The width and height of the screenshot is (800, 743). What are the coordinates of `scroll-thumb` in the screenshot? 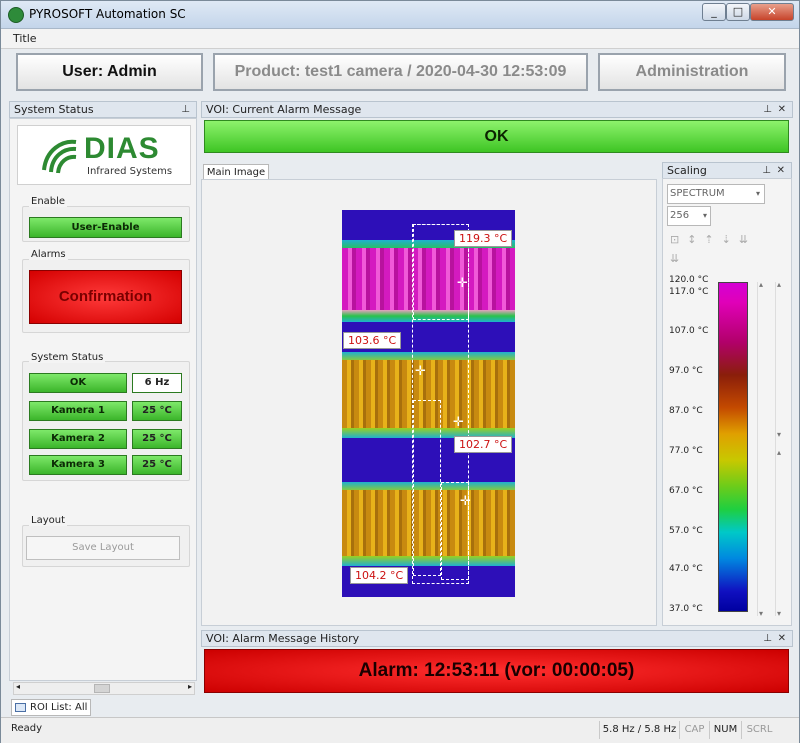 It's located at (102, 688).